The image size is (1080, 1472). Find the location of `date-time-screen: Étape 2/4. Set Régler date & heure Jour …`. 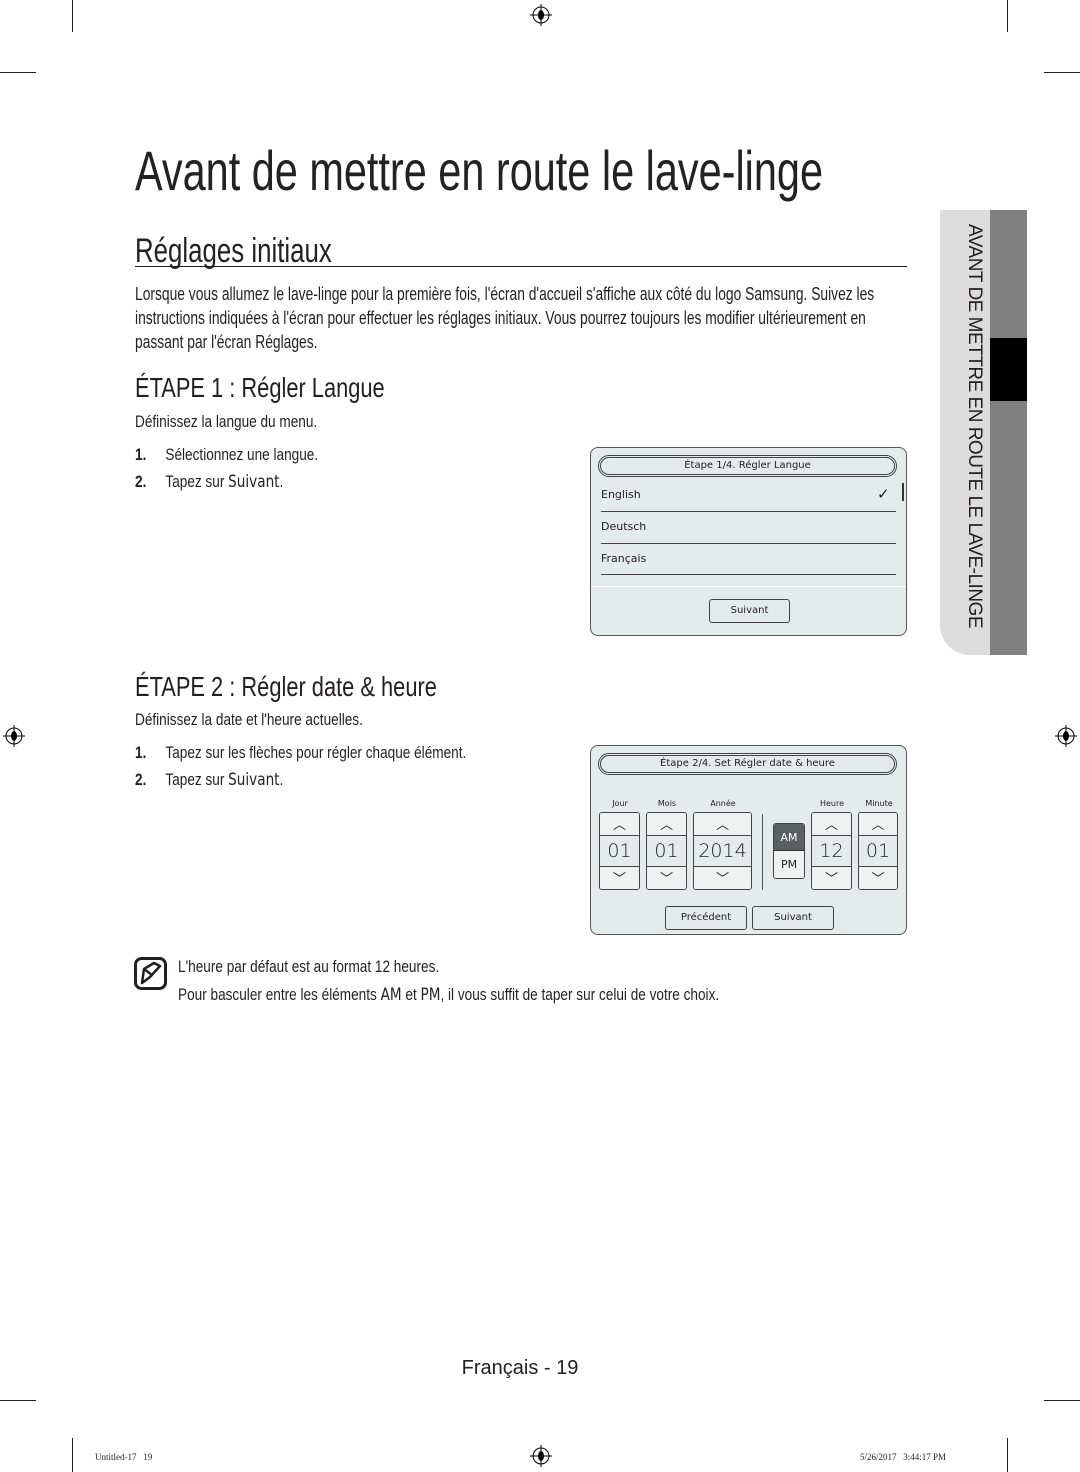

date-time-screen: Étape 2/4. Set Régler date & heure Jour … is located at coordinates (748, 840).